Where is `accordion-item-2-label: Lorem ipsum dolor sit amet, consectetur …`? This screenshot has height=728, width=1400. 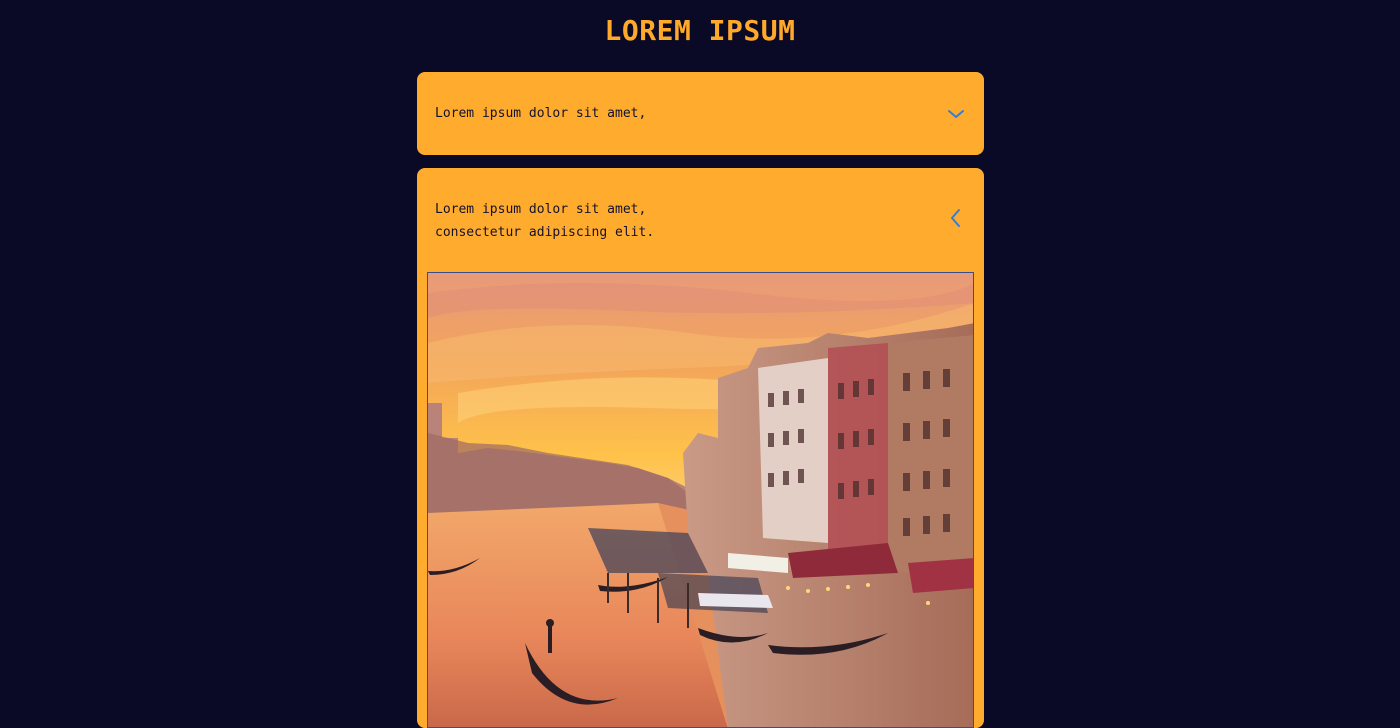 accordion-item-2-label: Lorem ipsum dolor sit amet, consectetur … is located at coordinates (544, 221).